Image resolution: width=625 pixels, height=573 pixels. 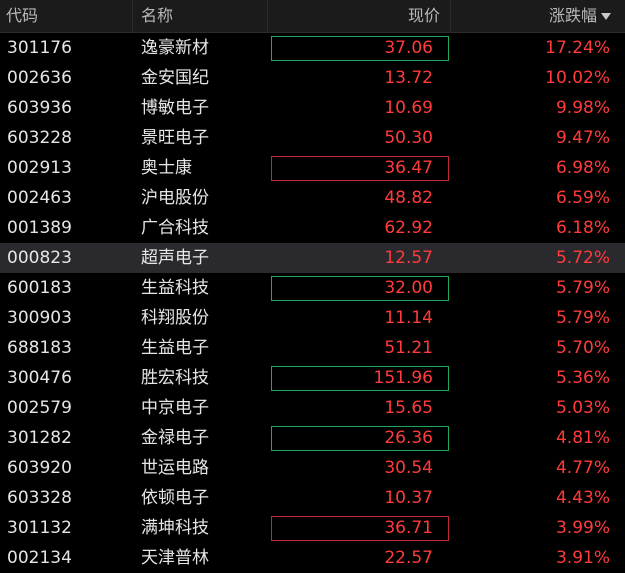 I want to click on change-percent-cell: 5.36%, so click(x=582, y=378).